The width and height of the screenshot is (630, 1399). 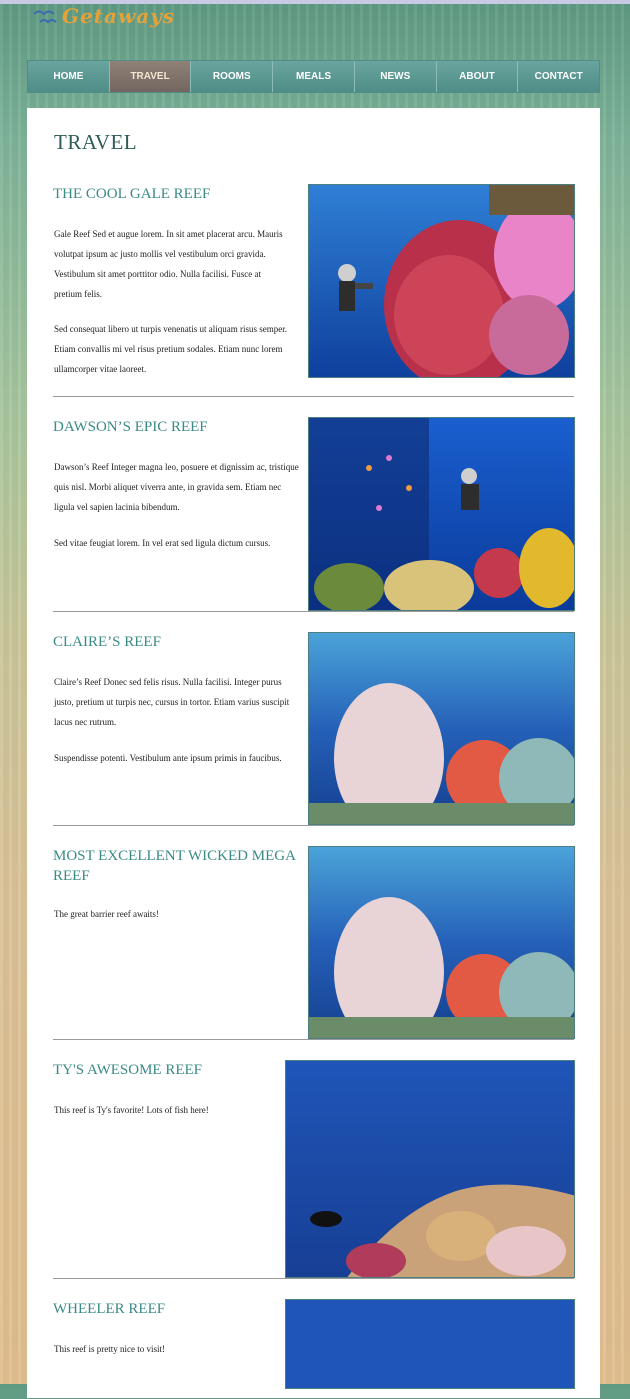 I want to click on section-title: DAWSON’S EPIC REEF, so click(x=130, y=427).